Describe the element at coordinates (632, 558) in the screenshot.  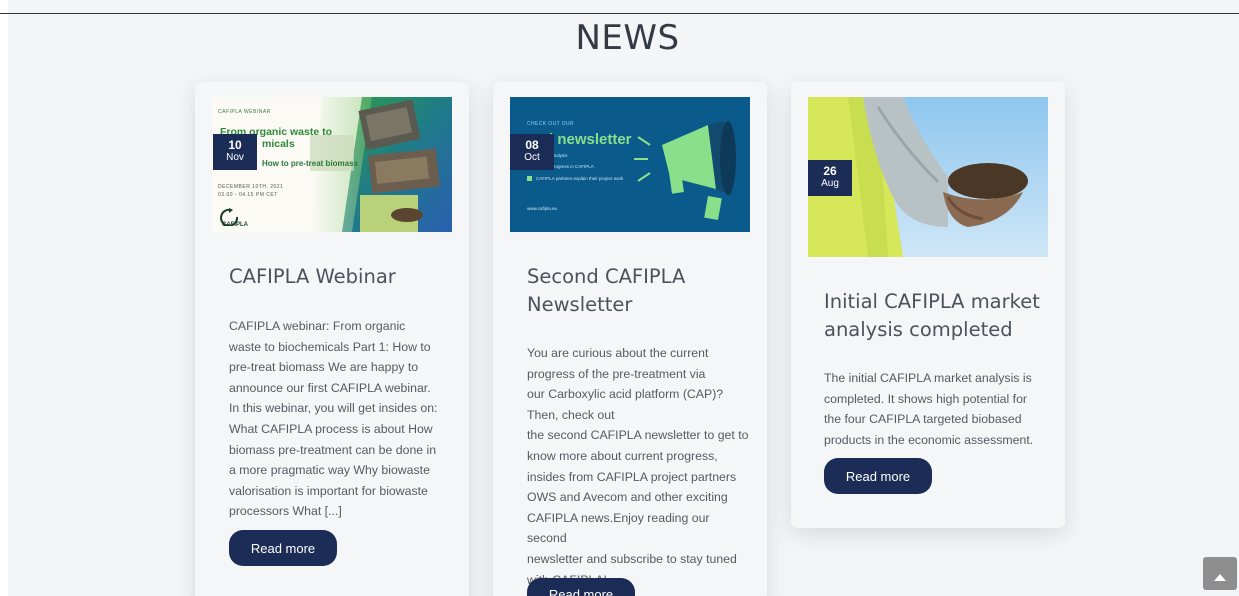
I see `excerpt-line: newsletter and subscribe to stay tuned` at that location.